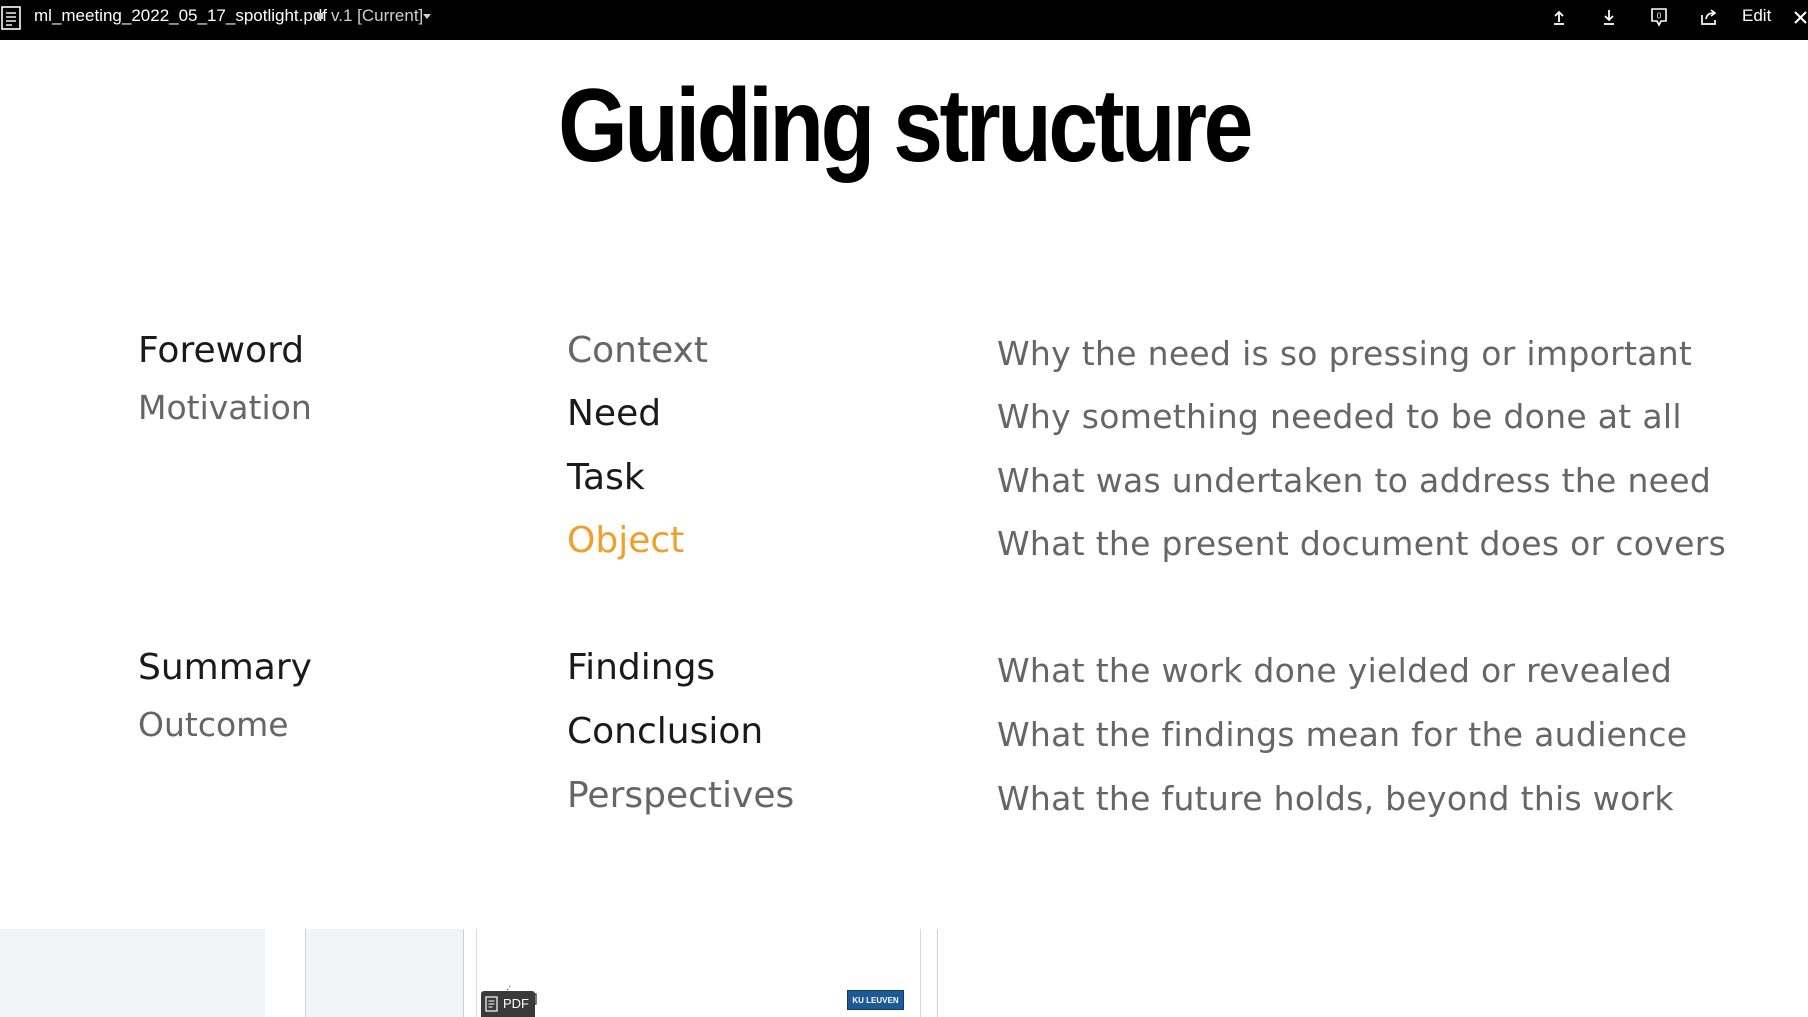 This screenshot has height=1017, width=1808. What do you see at coordinates (641, 667) in the screenshot?
I see `term-findings: Findings` at bounding box center [641, 667].